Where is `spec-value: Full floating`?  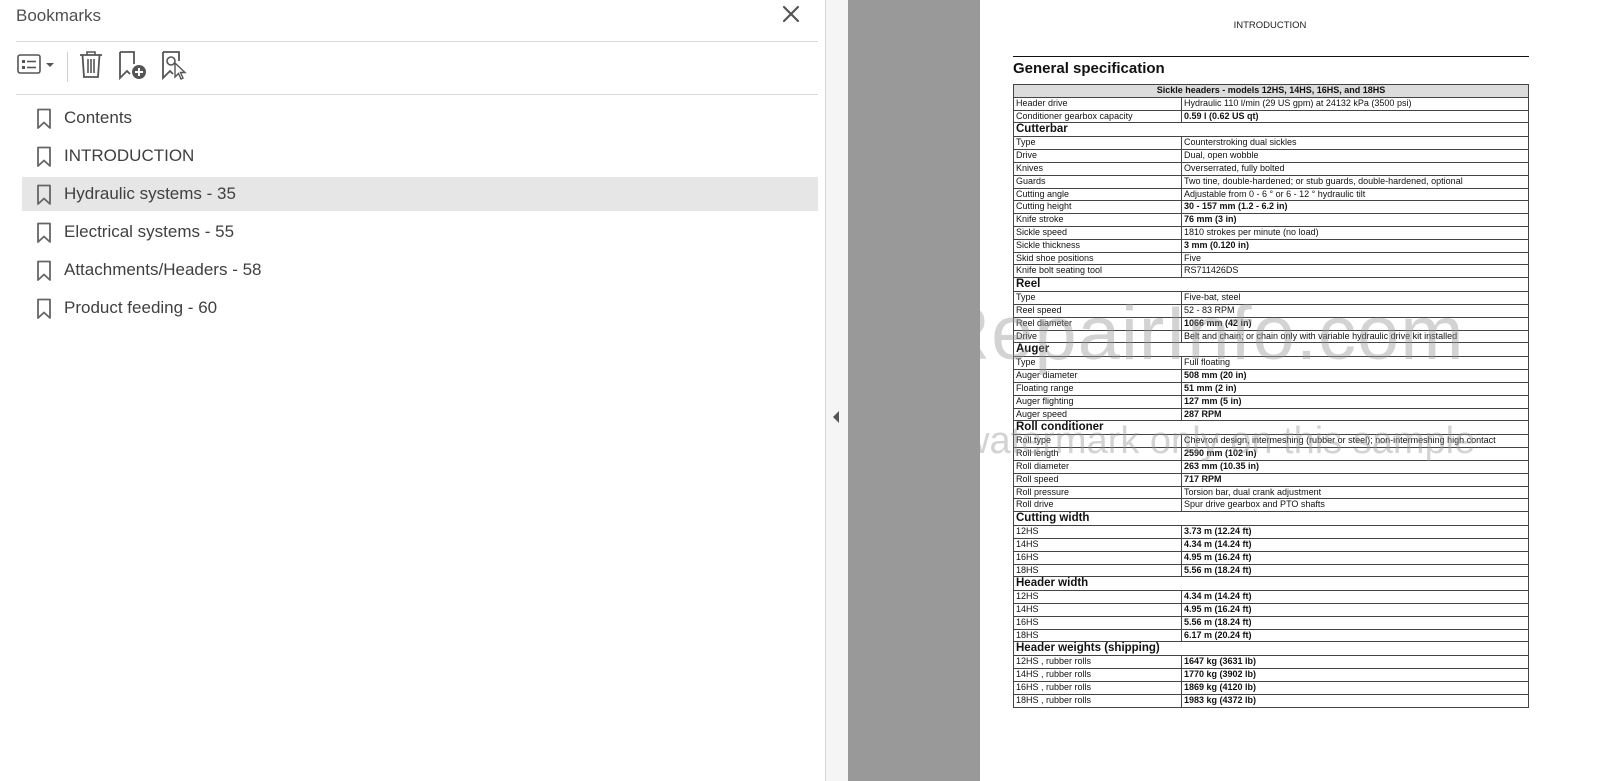 spec-value: Full floating is located at coordinates (1355, 363).